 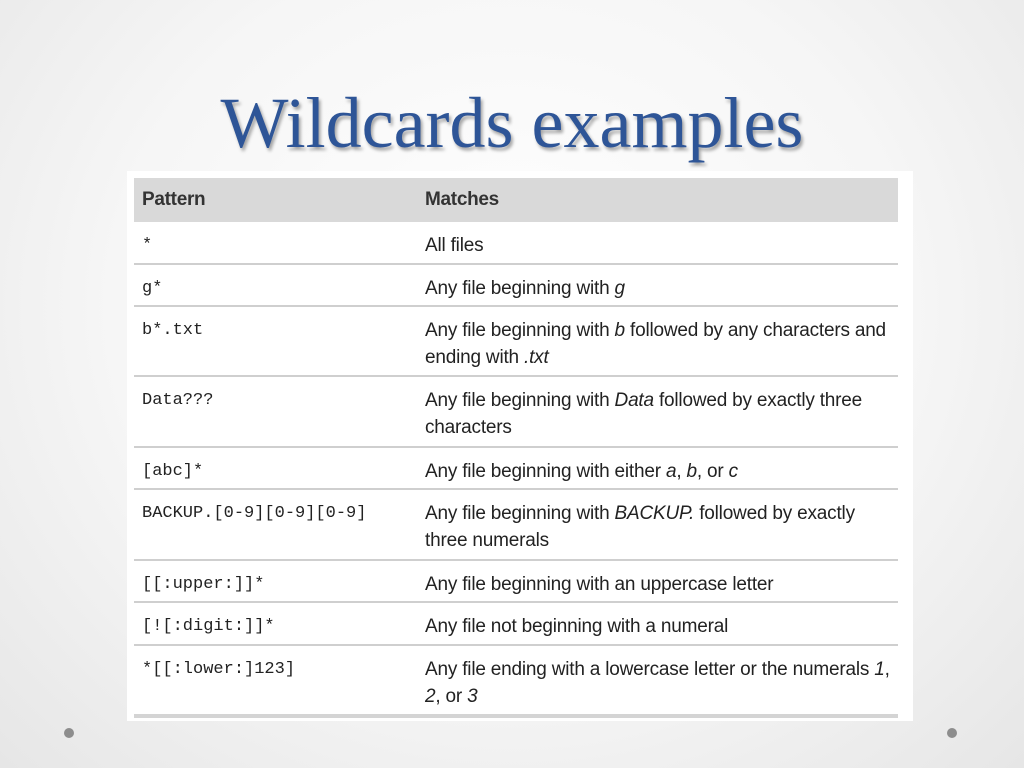 What do you see at coordinates (879, 669) in the screenshot?
I see `match-emphasis: 1` at bounding box center [879, 669].